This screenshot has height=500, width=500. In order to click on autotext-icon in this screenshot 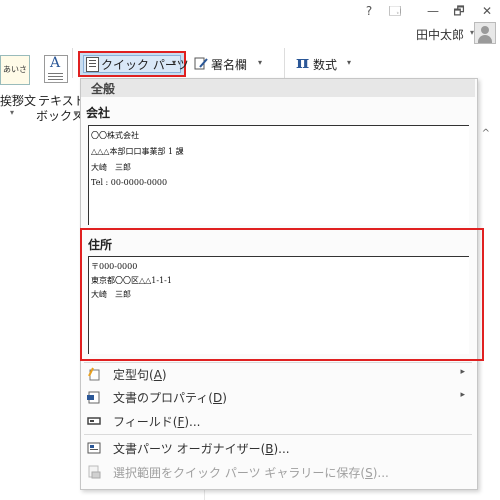, I will do `click(94, 374)`.